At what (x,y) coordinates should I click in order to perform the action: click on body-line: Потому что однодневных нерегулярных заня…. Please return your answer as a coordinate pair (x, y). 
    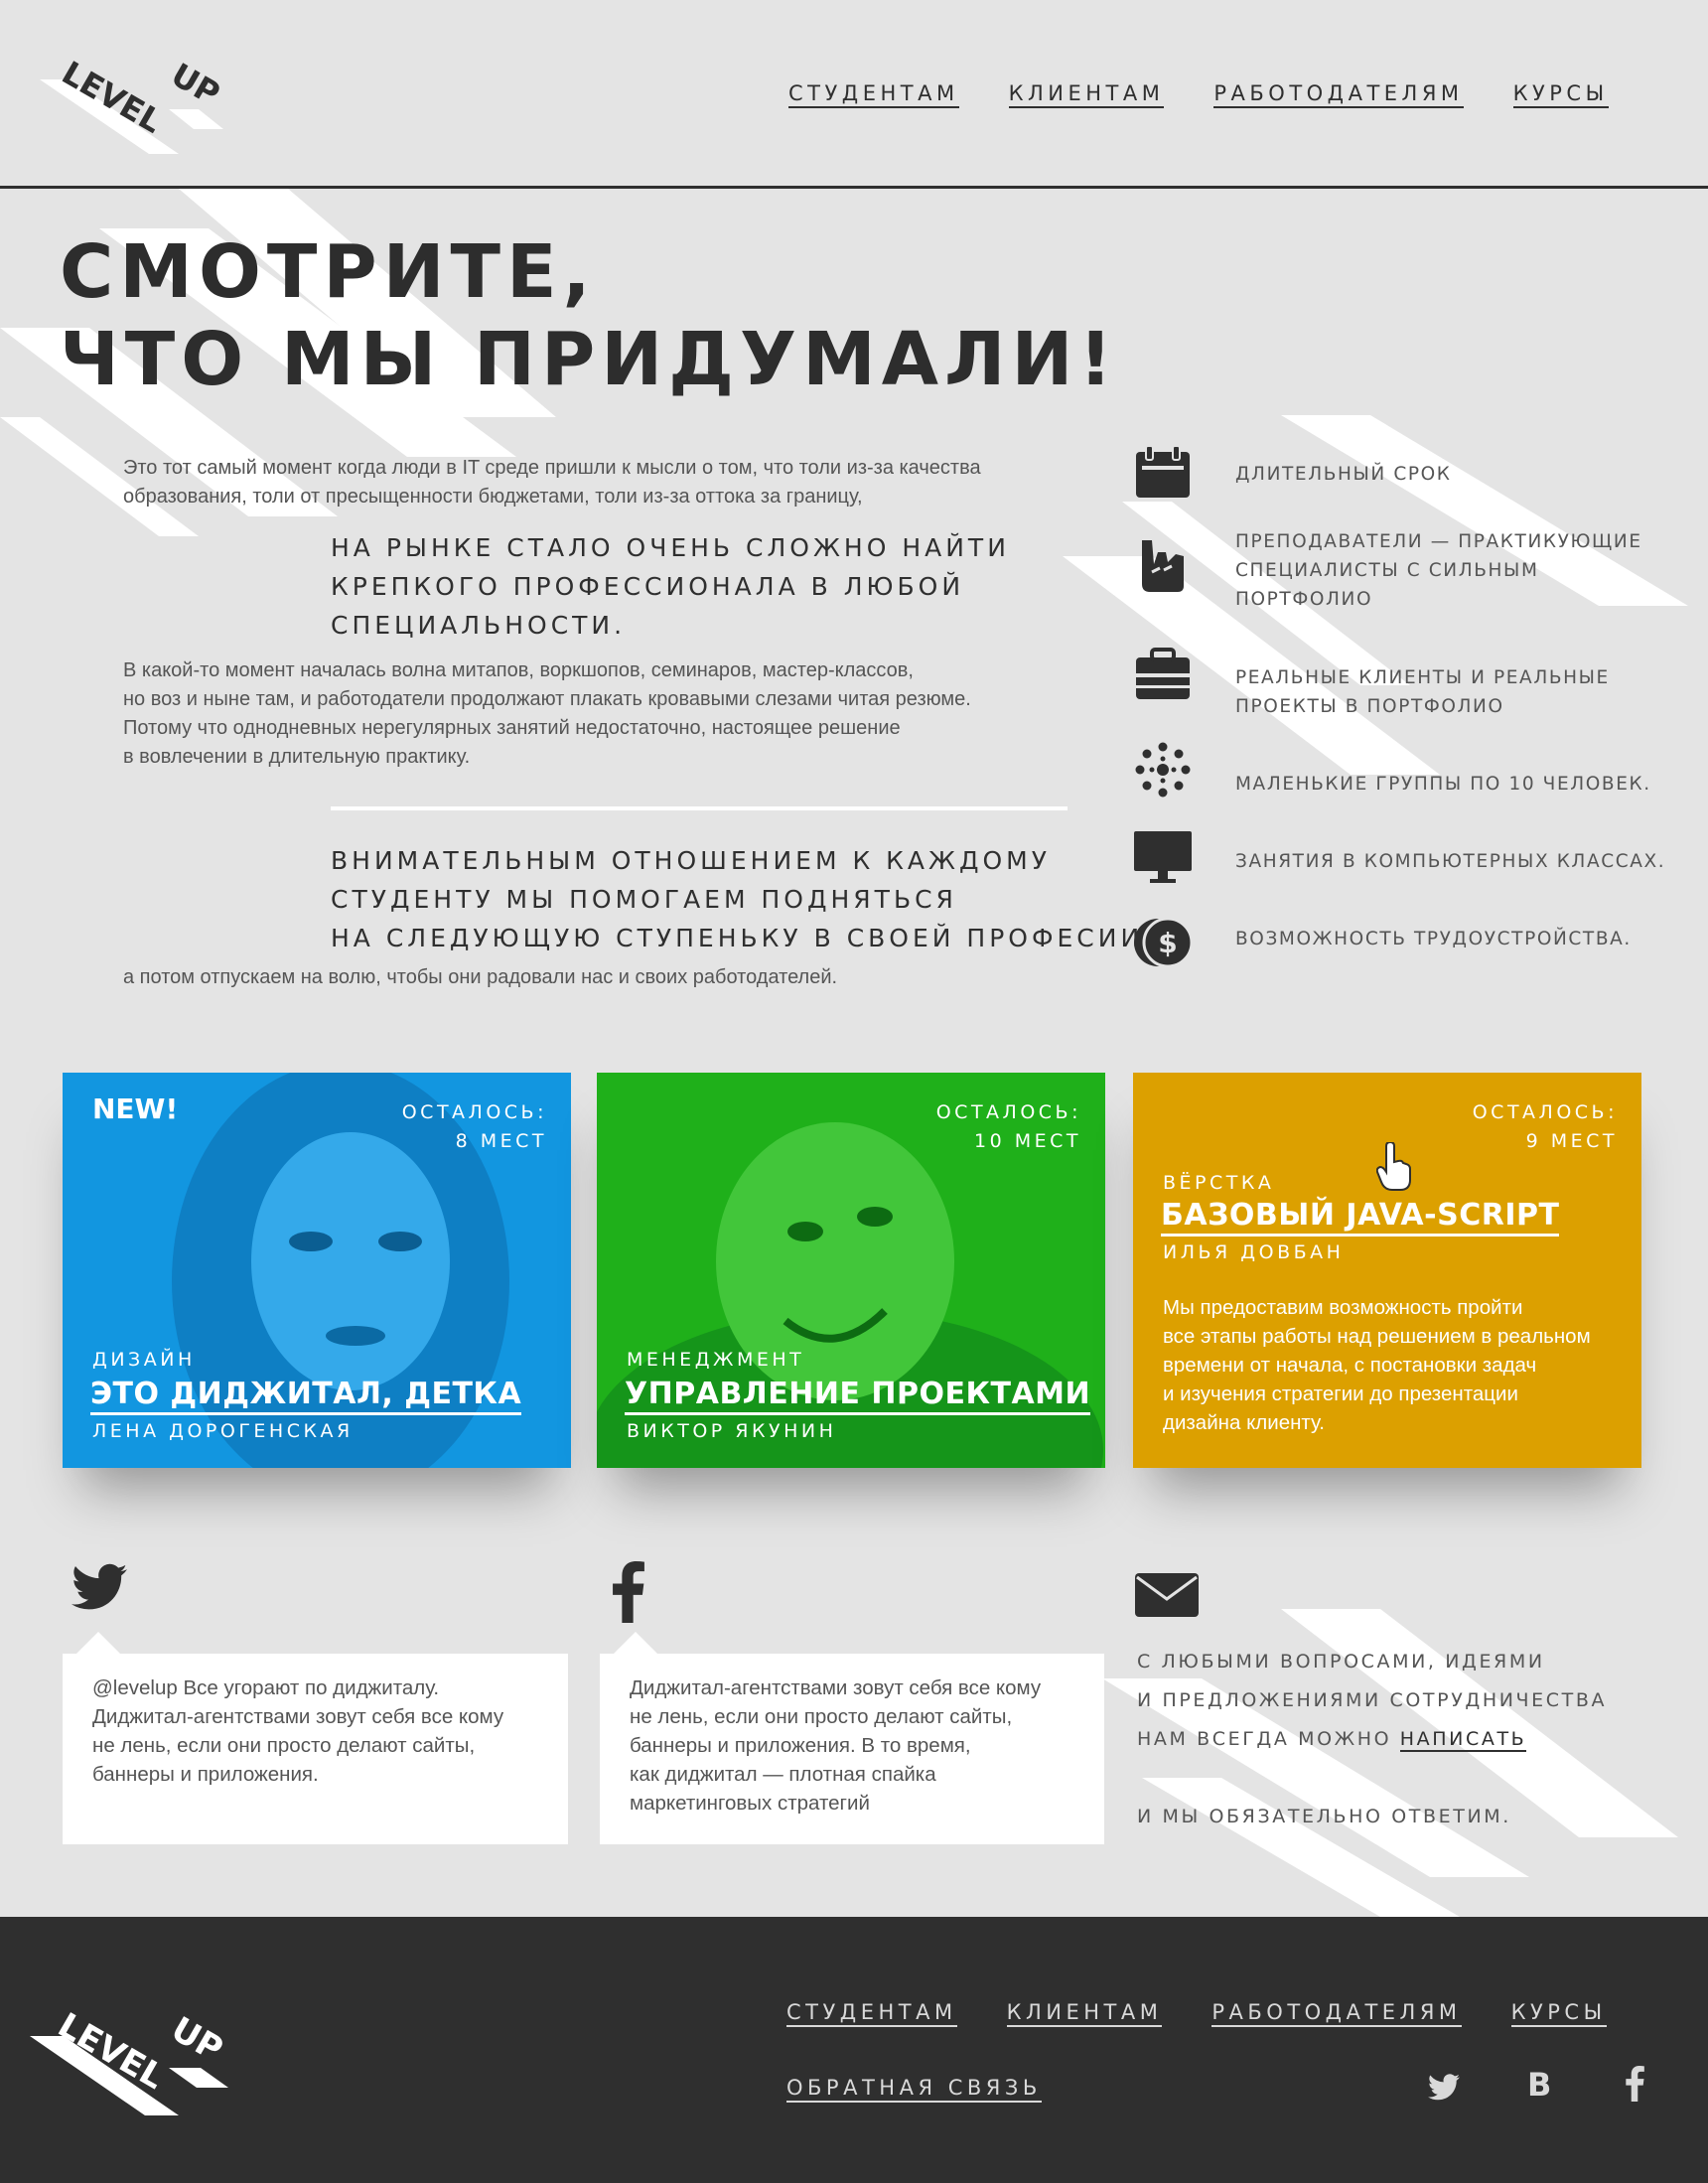
    Looking at the image, I should click on (512, 728).